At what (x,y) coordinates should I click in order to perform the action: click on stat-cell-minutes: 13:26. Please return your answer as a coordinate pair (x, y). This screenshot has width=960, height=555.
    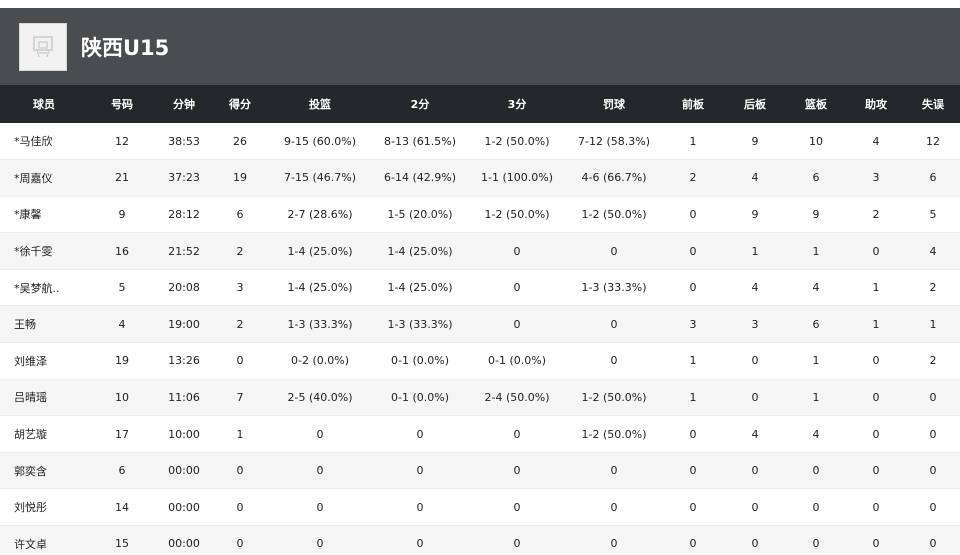
    Looking at the image, I should click on (184, 361).